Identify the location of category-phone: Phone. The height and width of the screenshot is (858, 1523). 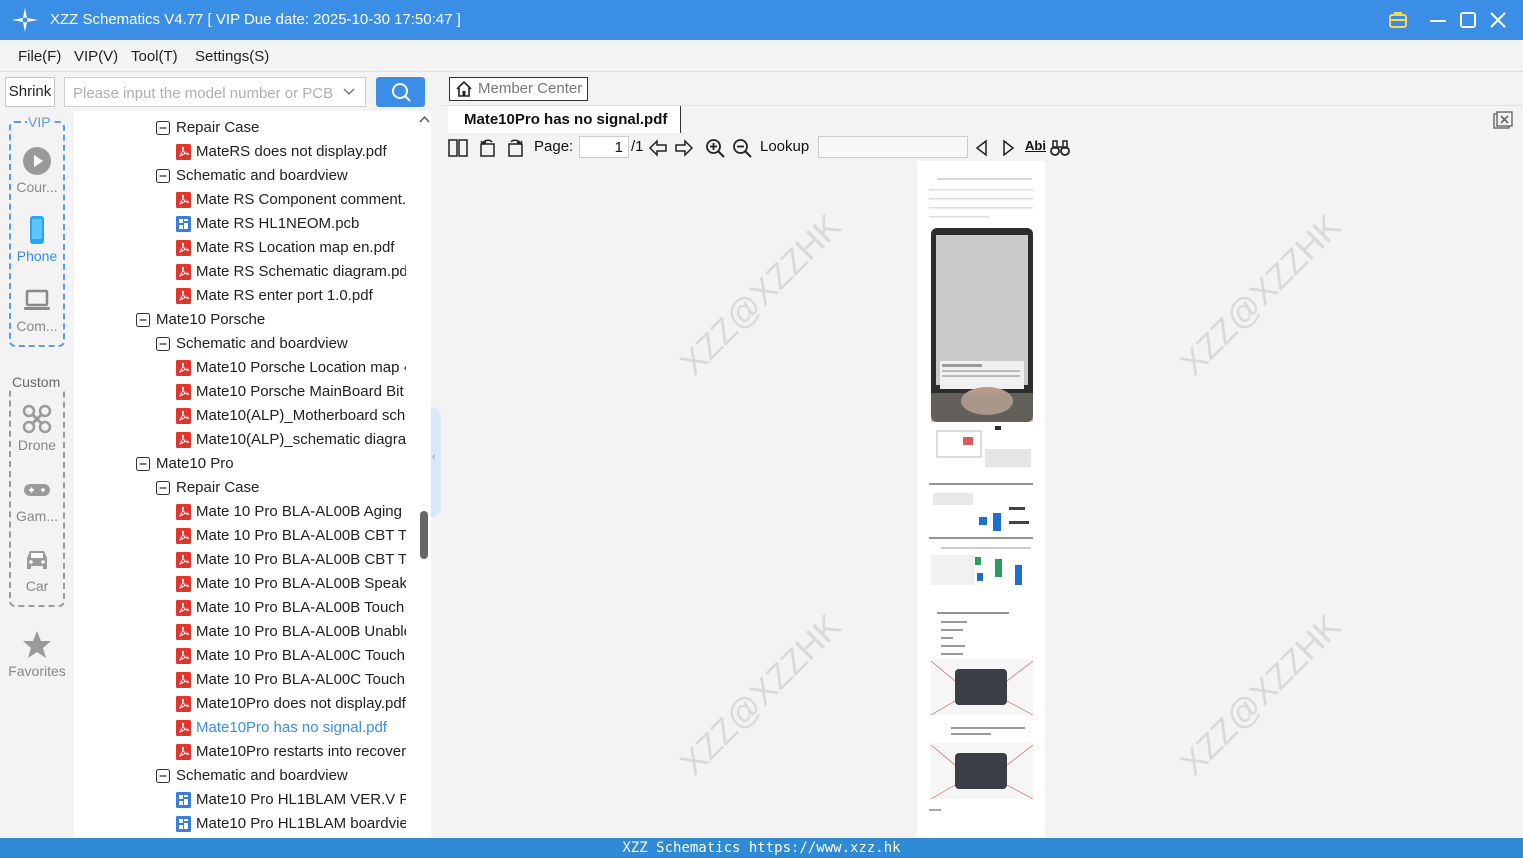
(37, 239).